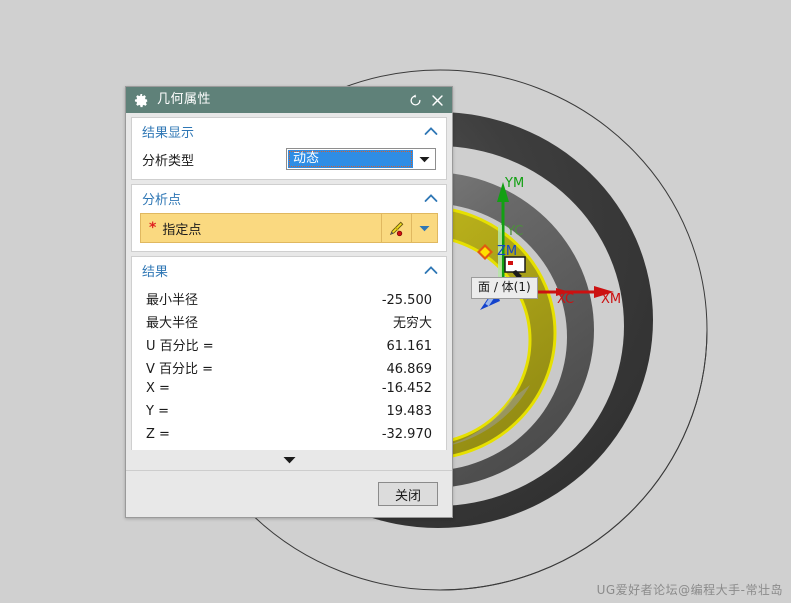  Describe the element at coordinates (514, 183) in the screenshot. I see `svg-text: YM` at that location.